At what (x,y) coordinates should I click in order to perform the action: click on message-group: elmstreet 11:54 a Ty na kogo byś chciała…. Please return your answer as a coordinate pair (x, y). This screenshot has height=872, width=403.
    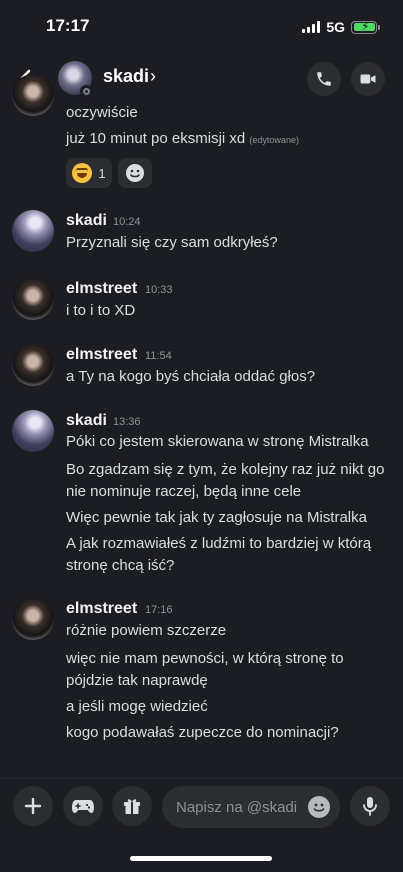
    Looking at the image, I should click on (201, 369).